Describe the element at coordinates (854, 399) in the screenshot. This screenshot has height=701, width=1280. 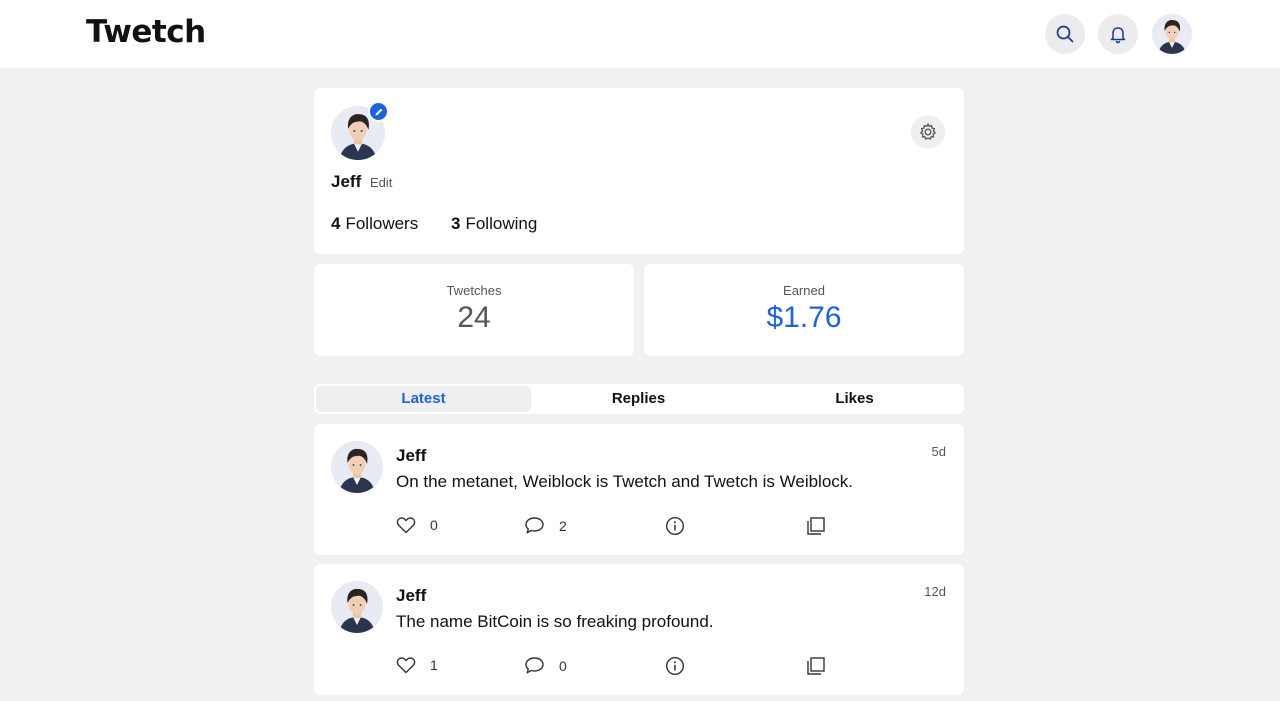
I see `tab-likes: Likes` at that location.